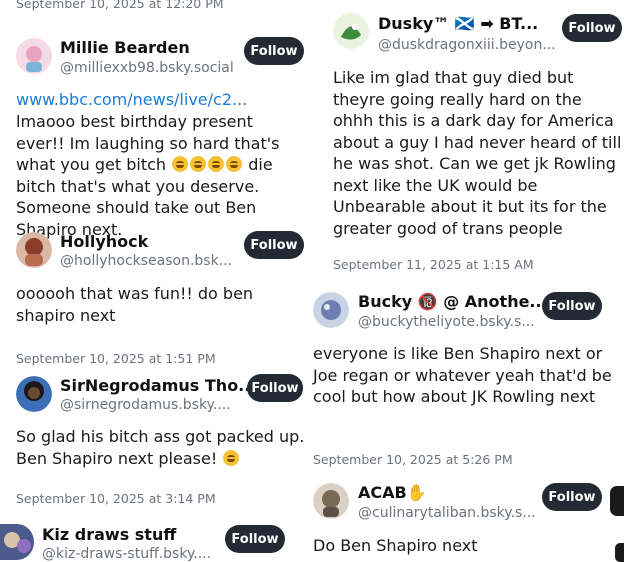 The image size is (624, 562). What do you see at coordinates (433, 264) in the screenshot?
I see `timestamp: September 11, 2025 at 1:15 AM` at bounding box center [433, 264].